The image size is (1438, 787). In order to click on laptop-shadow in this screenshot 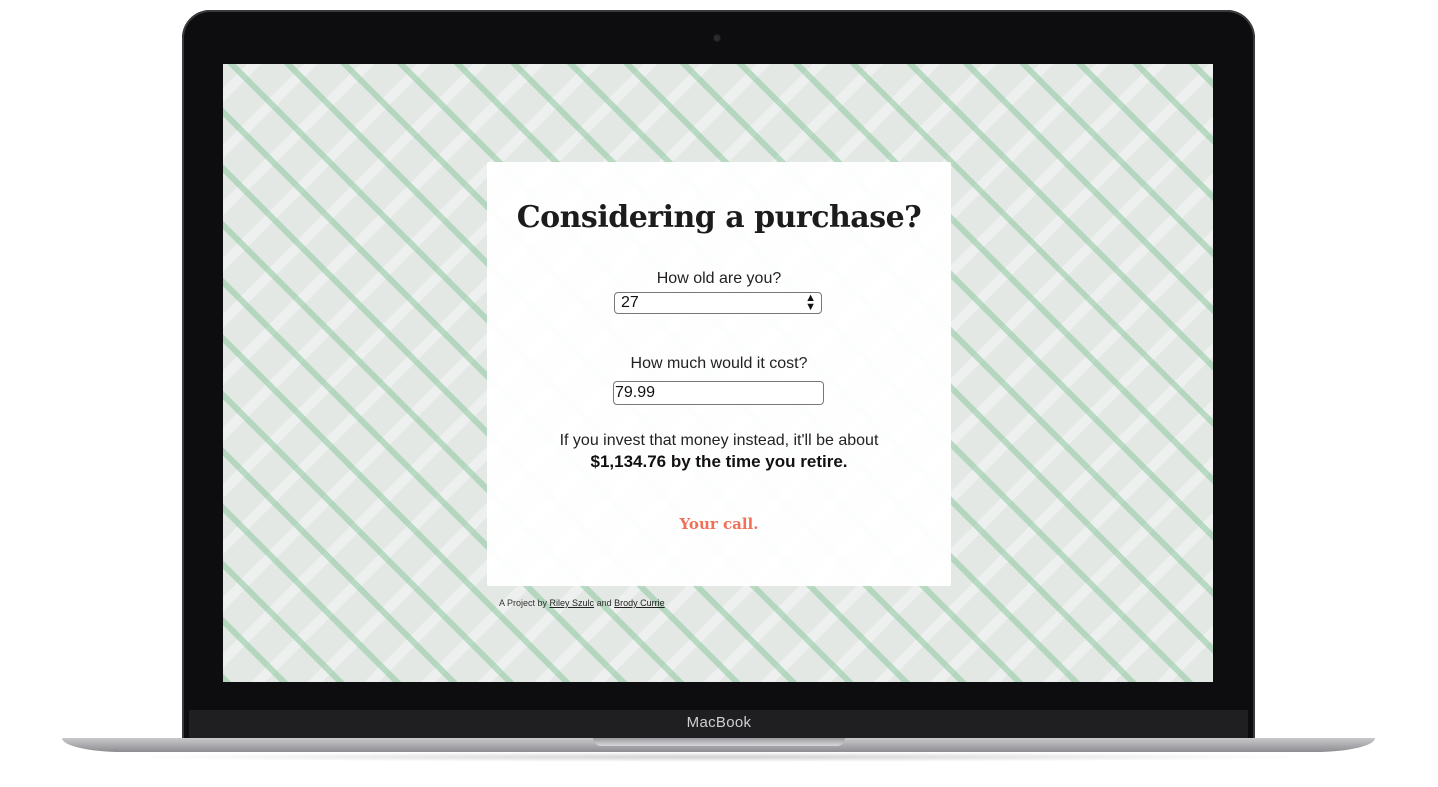, I will do `click(720, 757)`.